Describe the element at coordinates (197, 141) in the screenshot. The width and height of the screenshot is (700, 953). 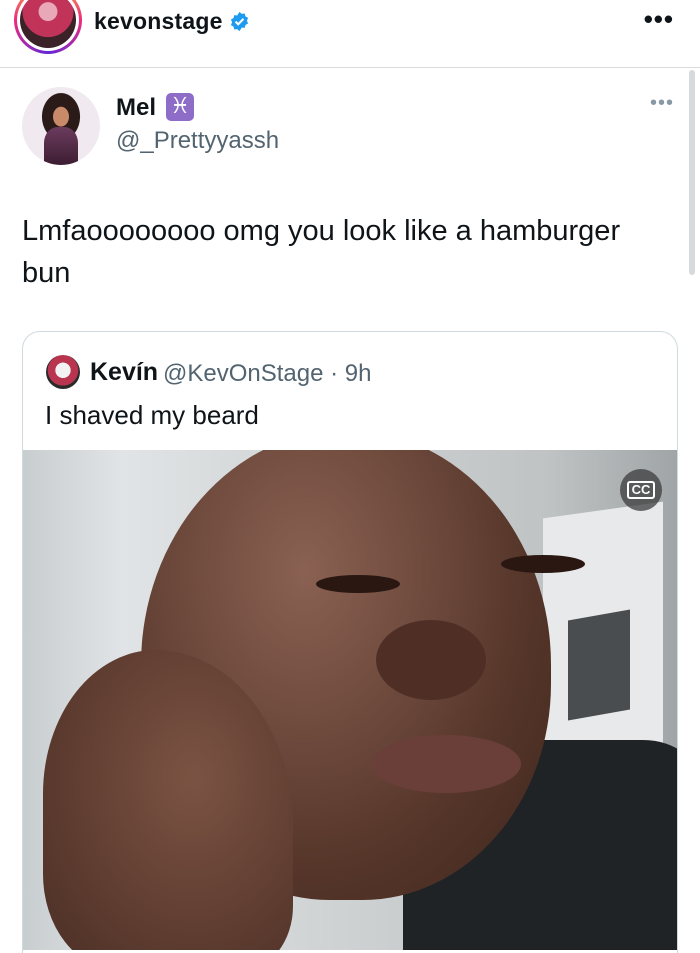
I see `tweet-author-handle: @_Prettyyassh` at that location.